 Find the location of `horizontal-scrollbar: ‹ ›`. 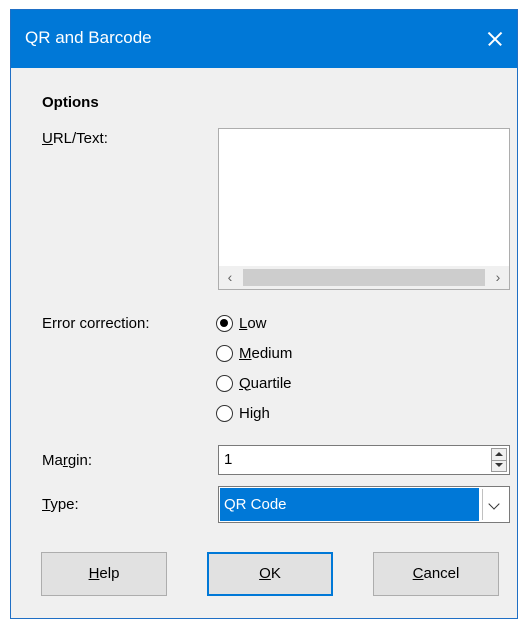

horizontal-scrollbar: ‹ › is located at coordinates (364, 277).